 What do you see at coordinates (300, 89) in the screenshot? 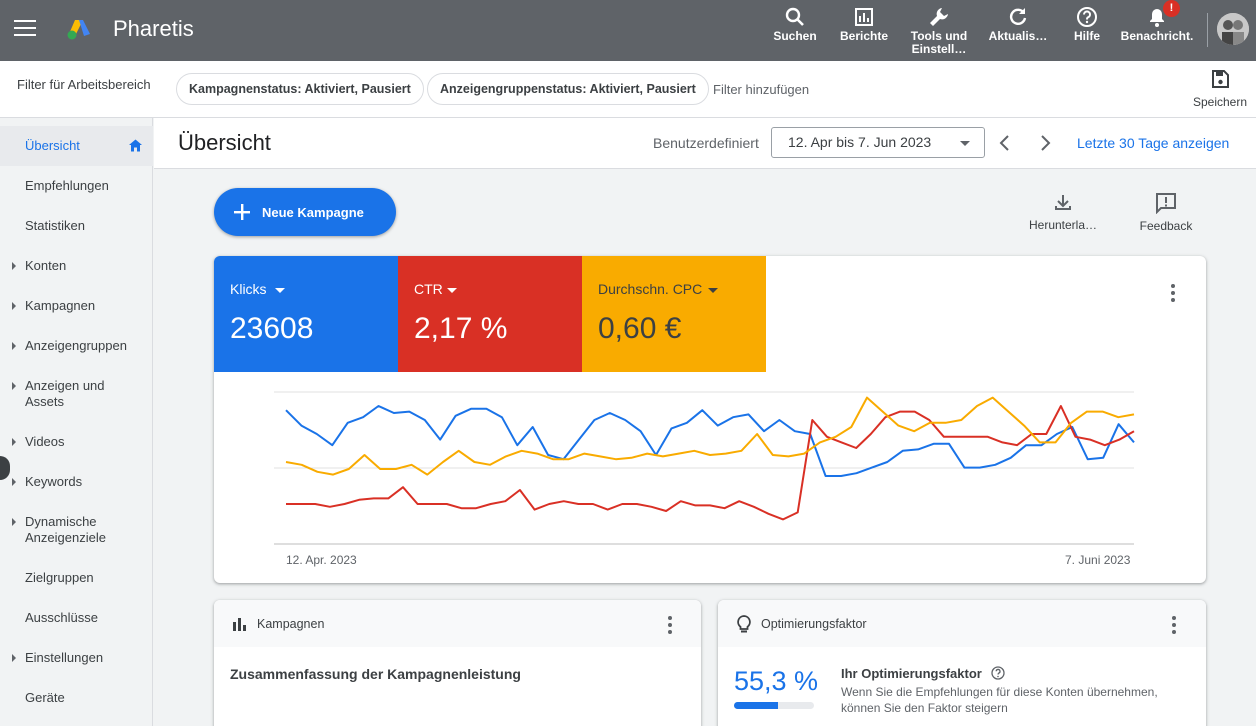
I see `campaign-status-chip: Kampagnenstatus: Aktiviert, Pausiert` at bounding box center [300, 89].